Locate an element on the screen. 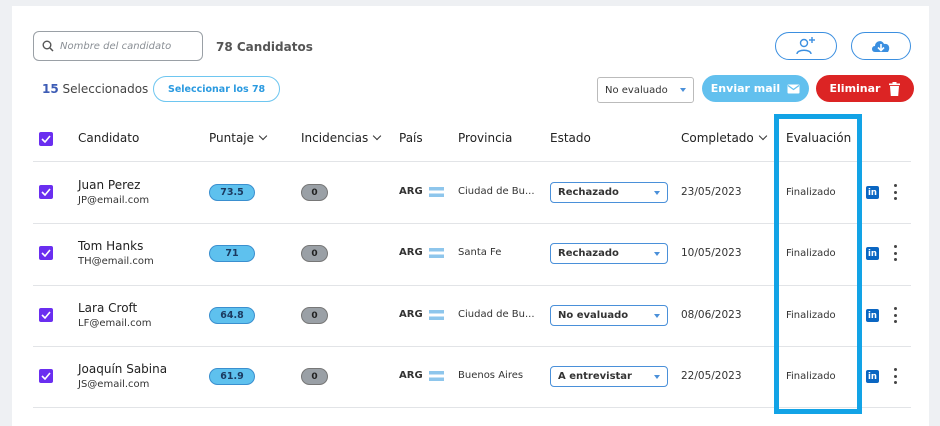  candidate-name: Juan Perez is located at coordinates (109, 185).